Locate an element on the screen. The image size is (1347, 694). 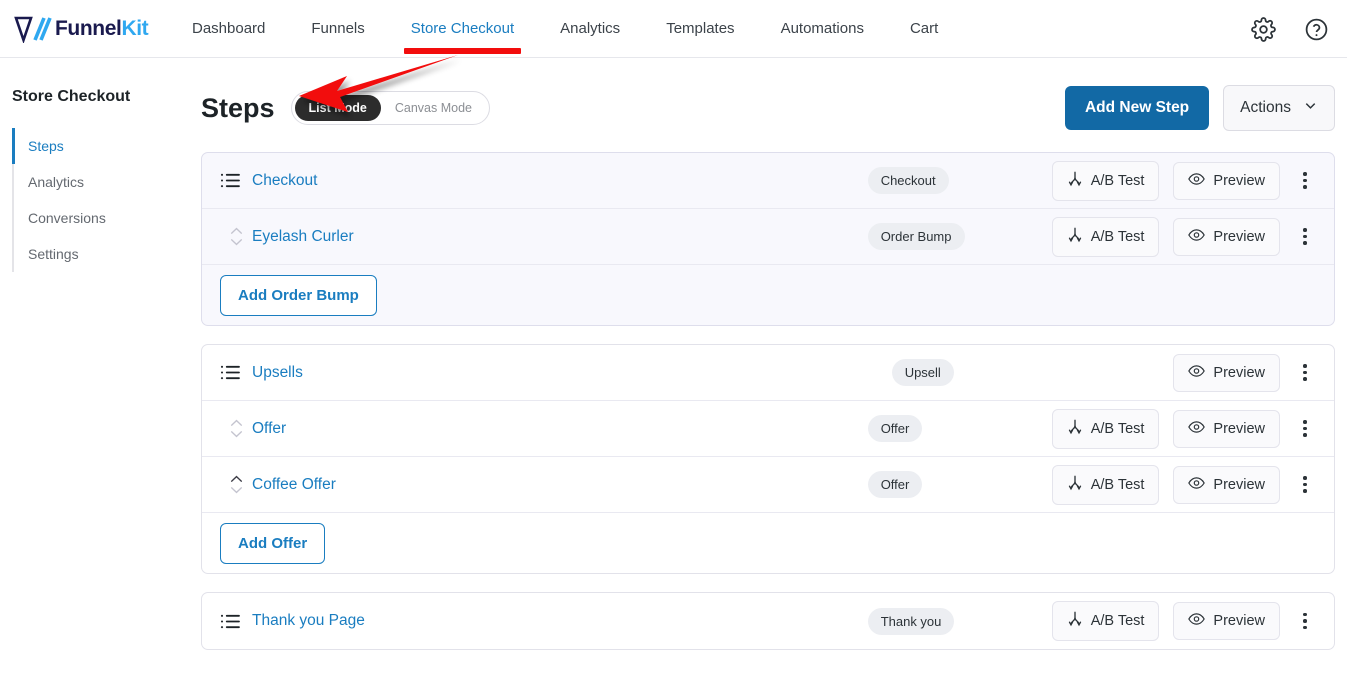
sidebar-item-analytics: Analytics is located at coordinates (93, 182).